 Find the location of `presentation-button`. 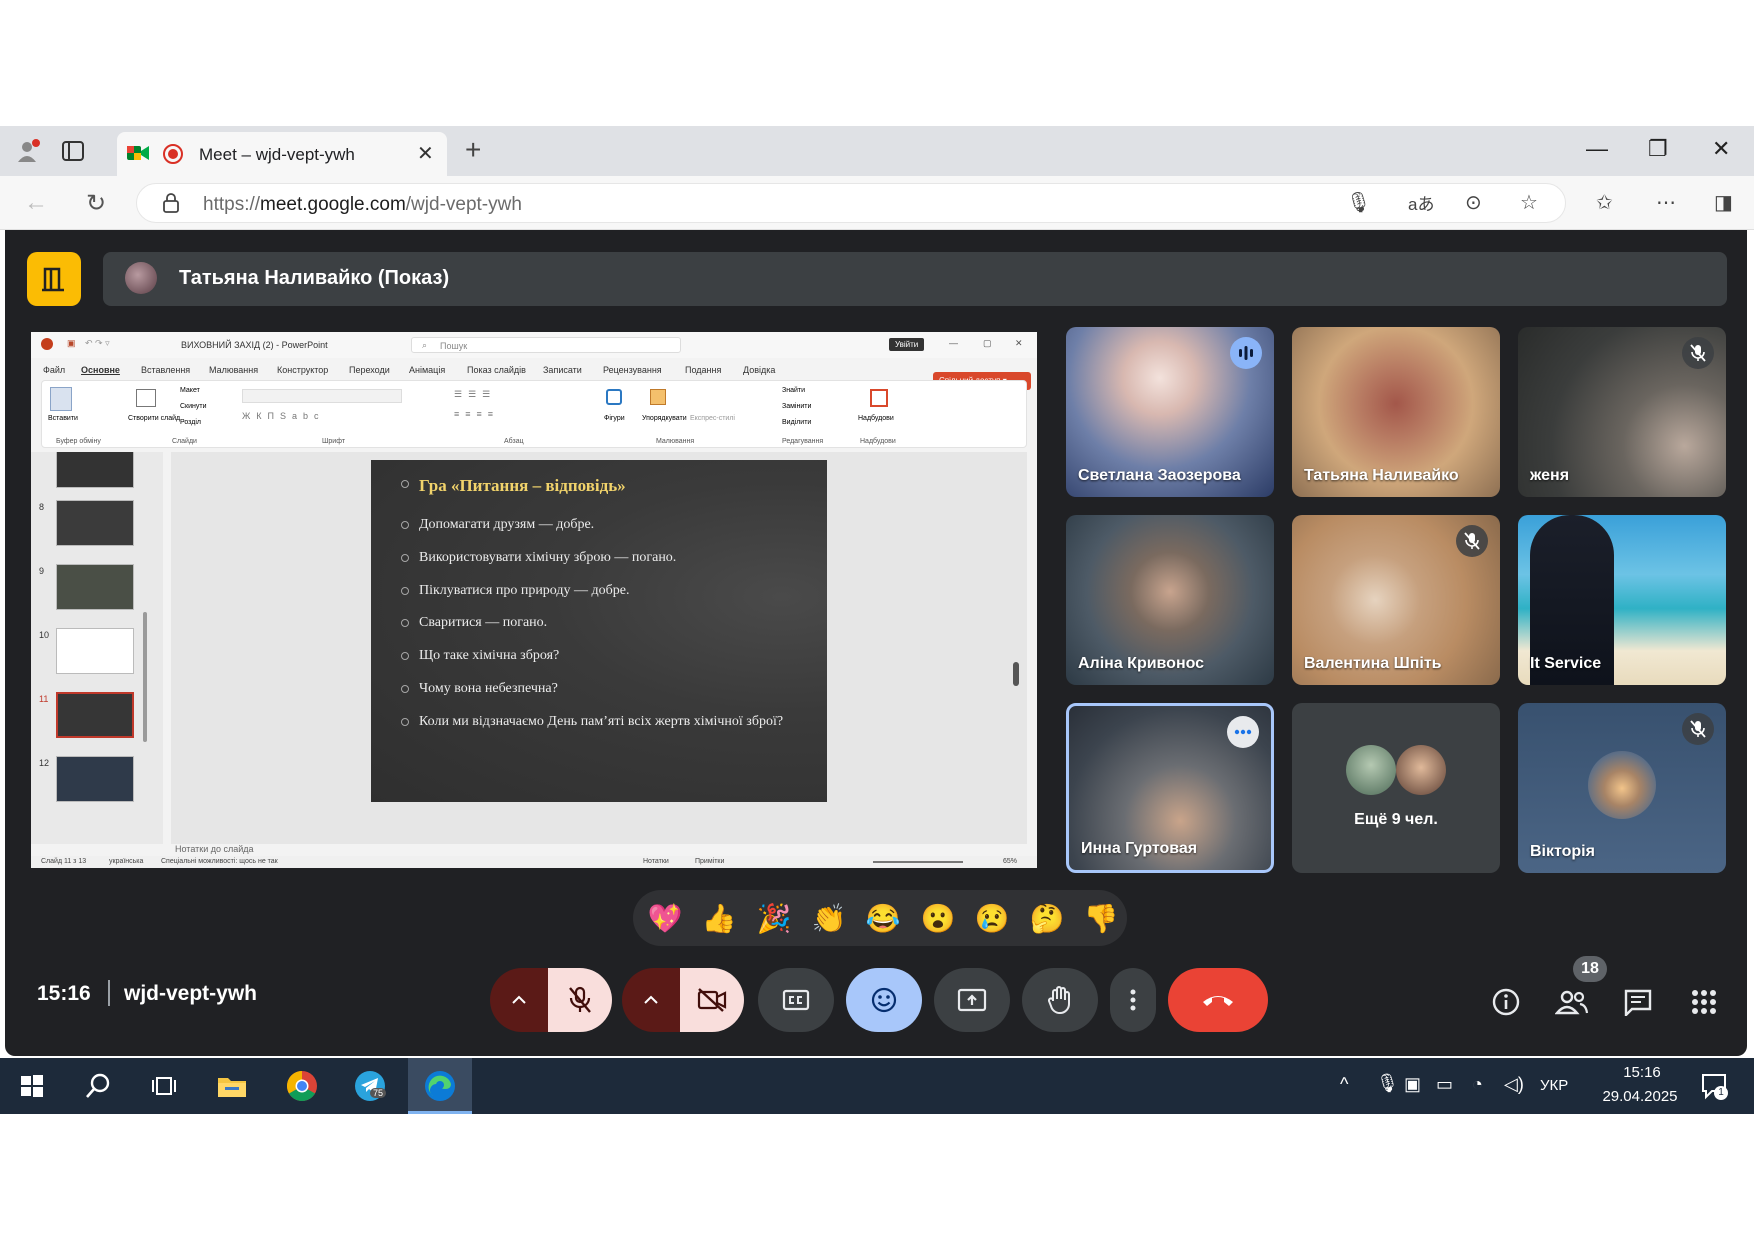

presentation-button is located at coordinates (54, 279).